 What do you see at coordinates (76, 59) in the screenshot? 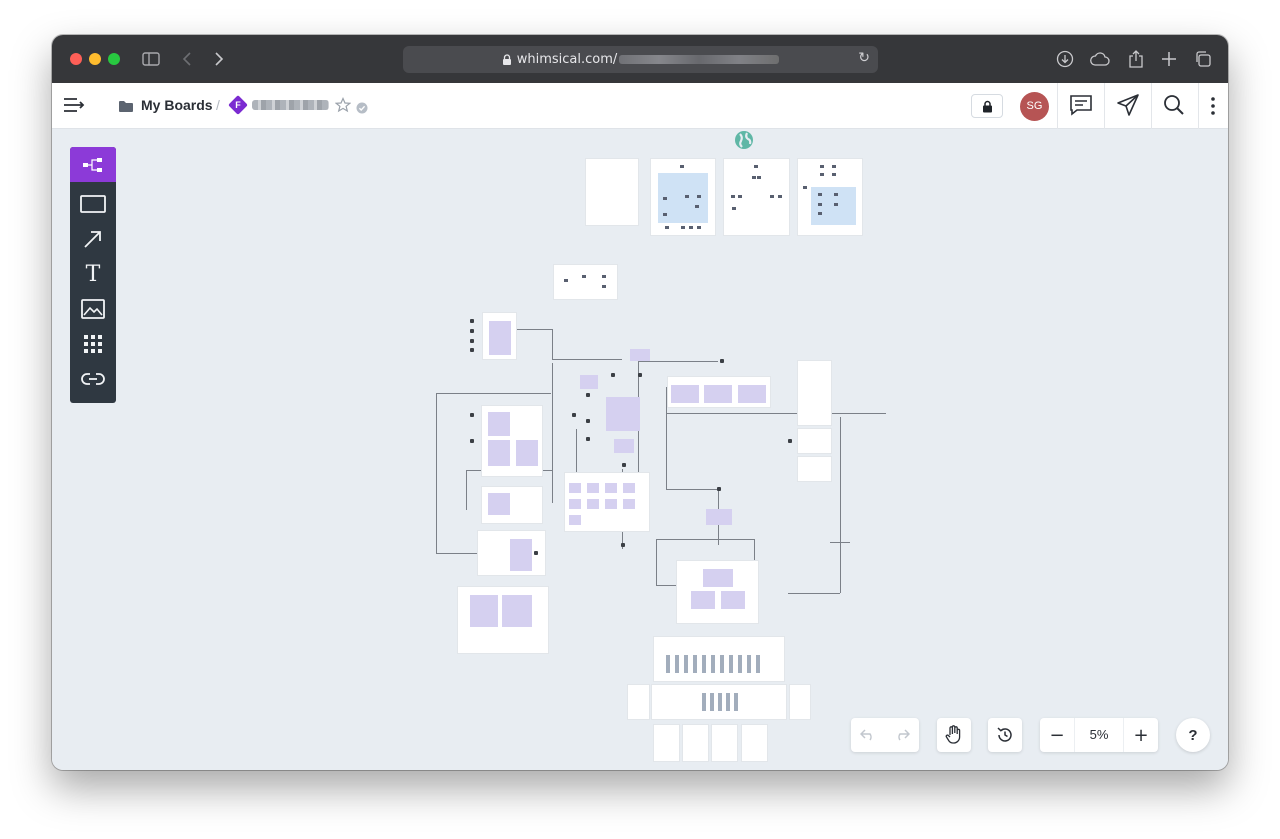
I see `close-window-button` at bounding box center [76, 59].